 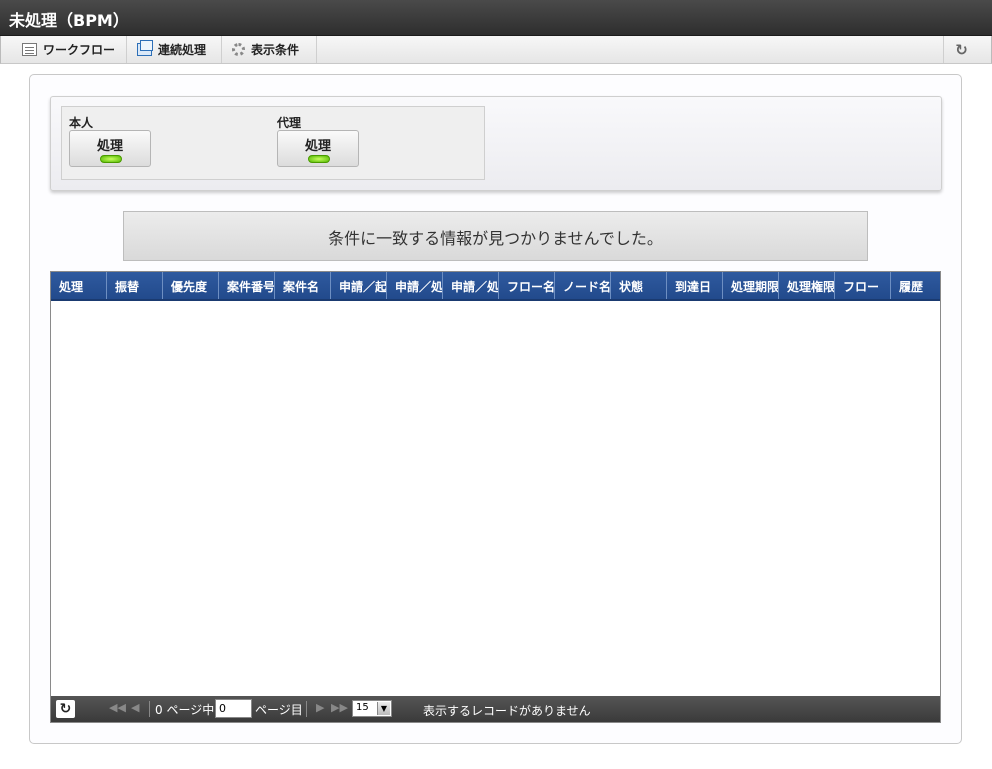 I want to click on column-header: ノード名, so click(x=583, y=285).